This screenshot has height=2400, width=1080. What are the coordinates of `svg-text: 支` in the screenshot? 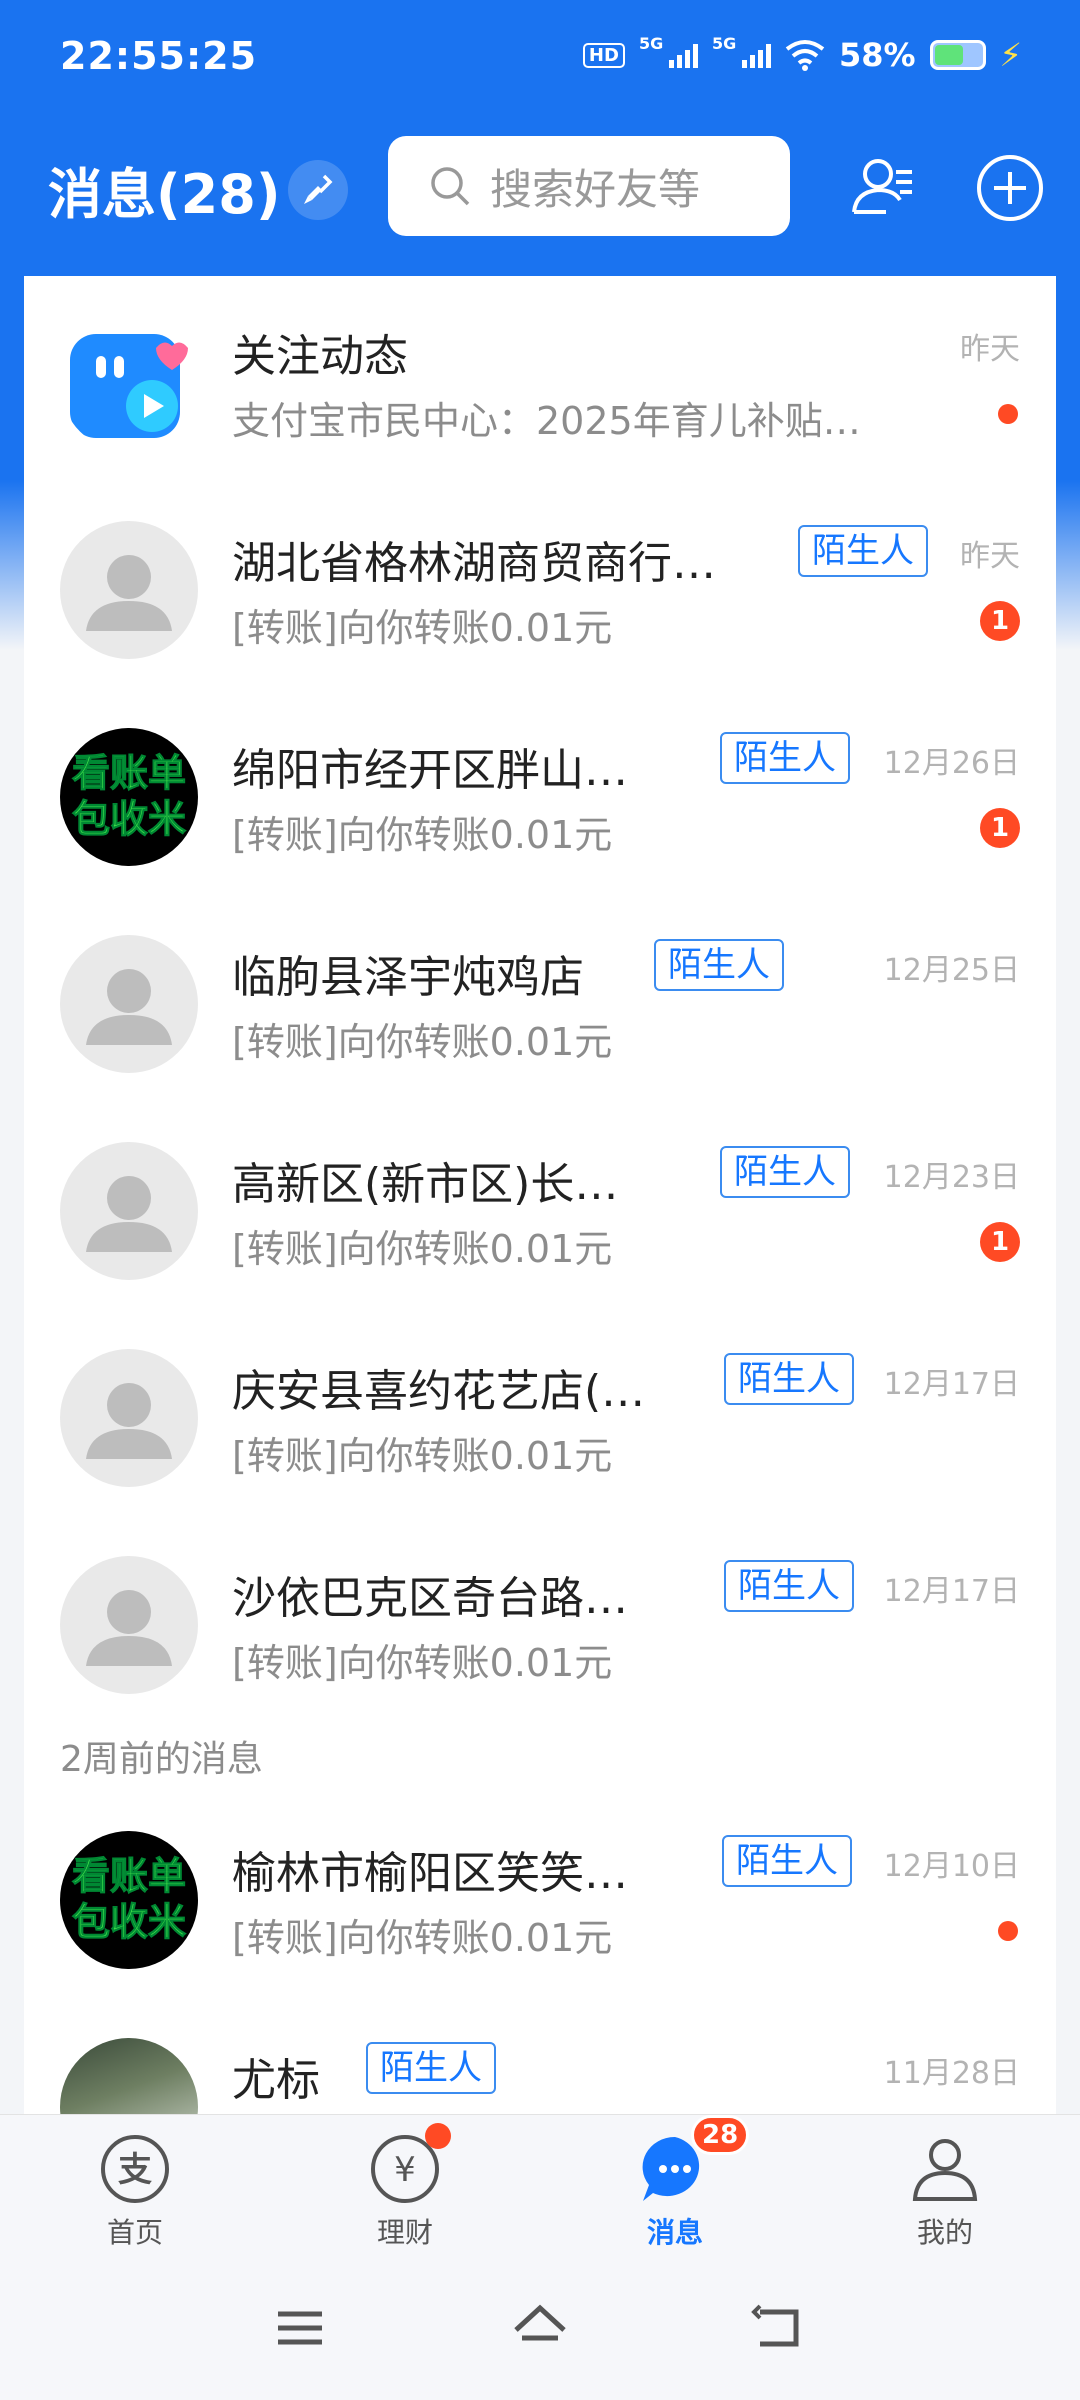 It's located at (135, 2170).